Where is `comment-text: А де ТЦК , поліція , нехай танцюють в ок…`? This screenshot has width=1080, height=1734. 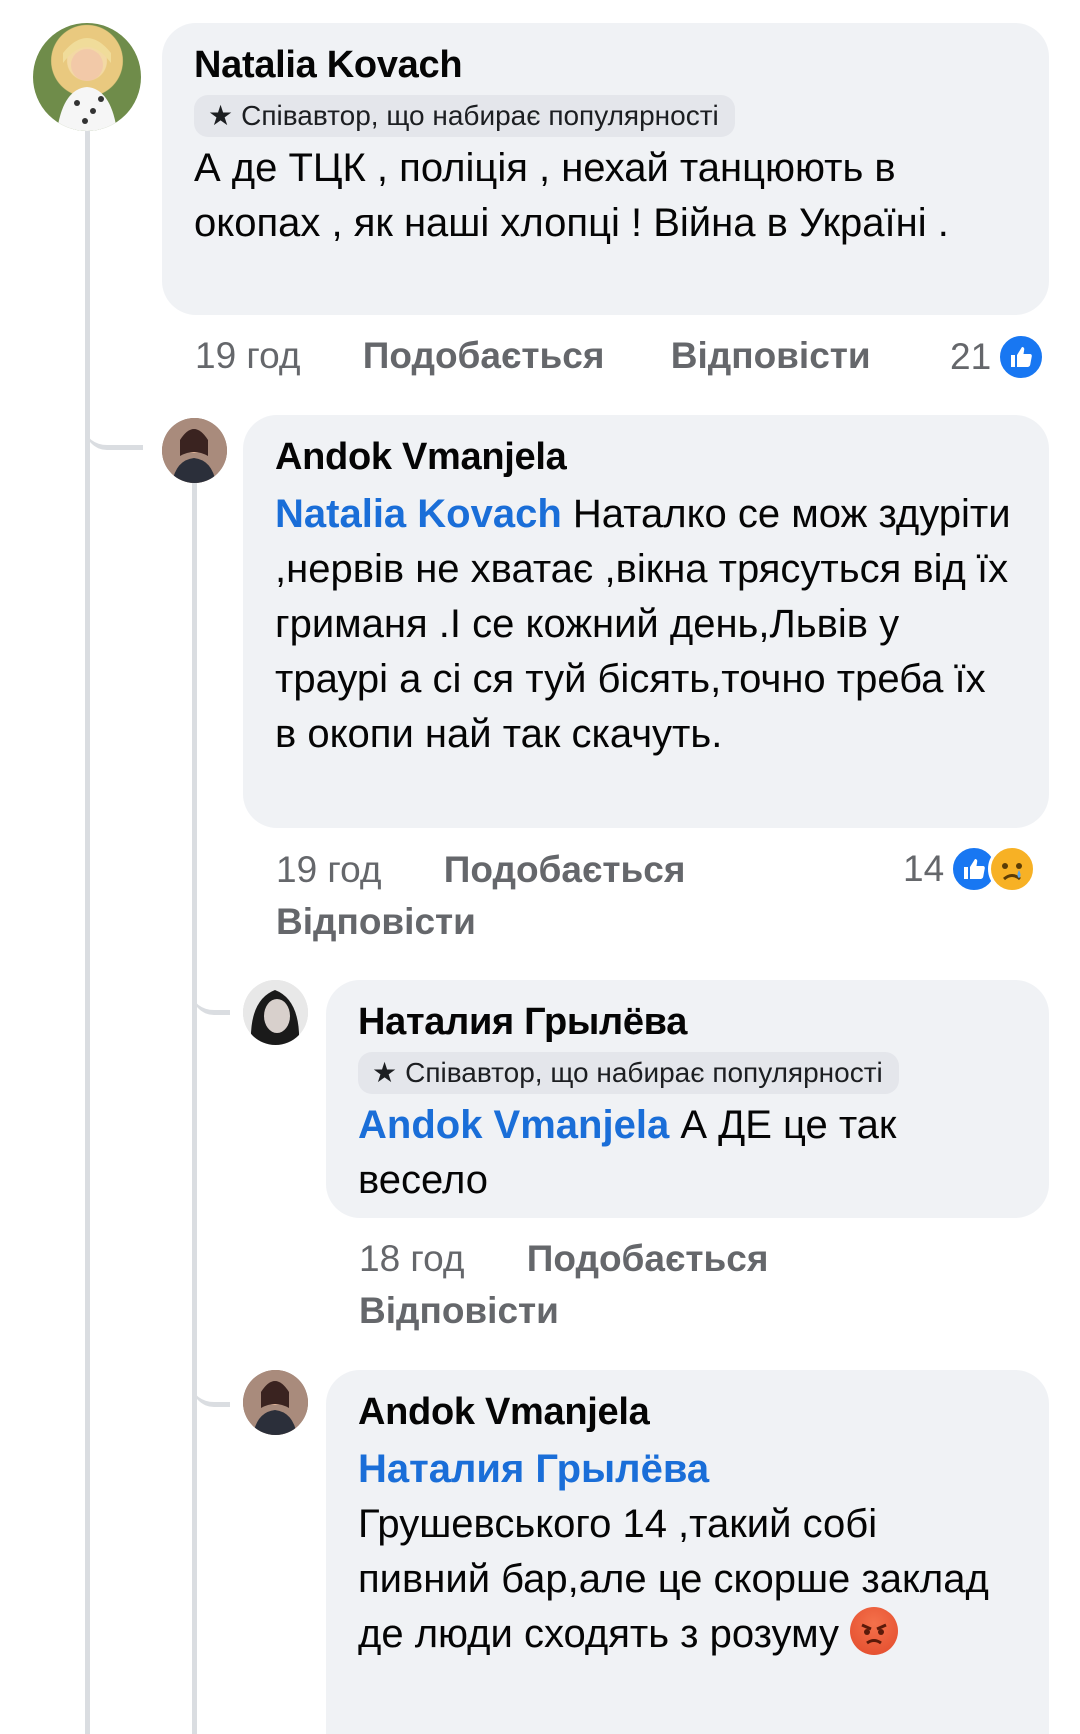
comment-text: А де ТЦК , поліція , нехай танцюють в ок… is located at coordinates (571, 195).